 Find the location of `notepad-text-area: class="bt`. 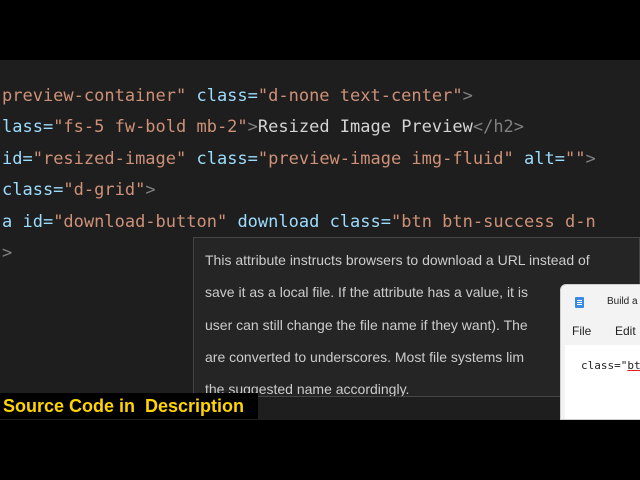

notepad-text-area: class="bt is located at coordinates (602, 382).